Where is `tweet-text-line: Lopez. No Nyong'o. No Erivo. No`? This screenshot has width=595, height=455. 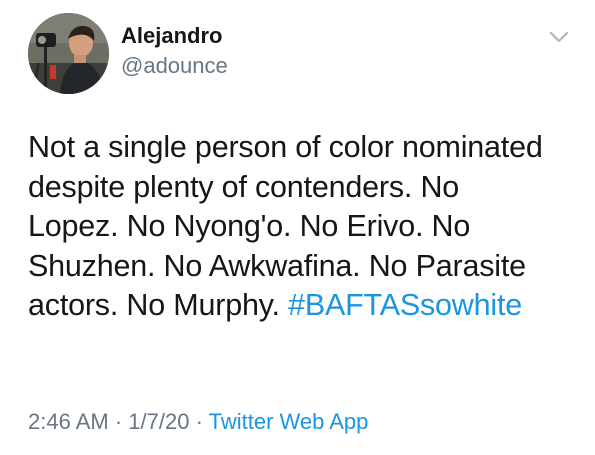 tweet-text-line: Lopez. No Nyong'o. No Erivo. No is located at coordinates (249, 226).